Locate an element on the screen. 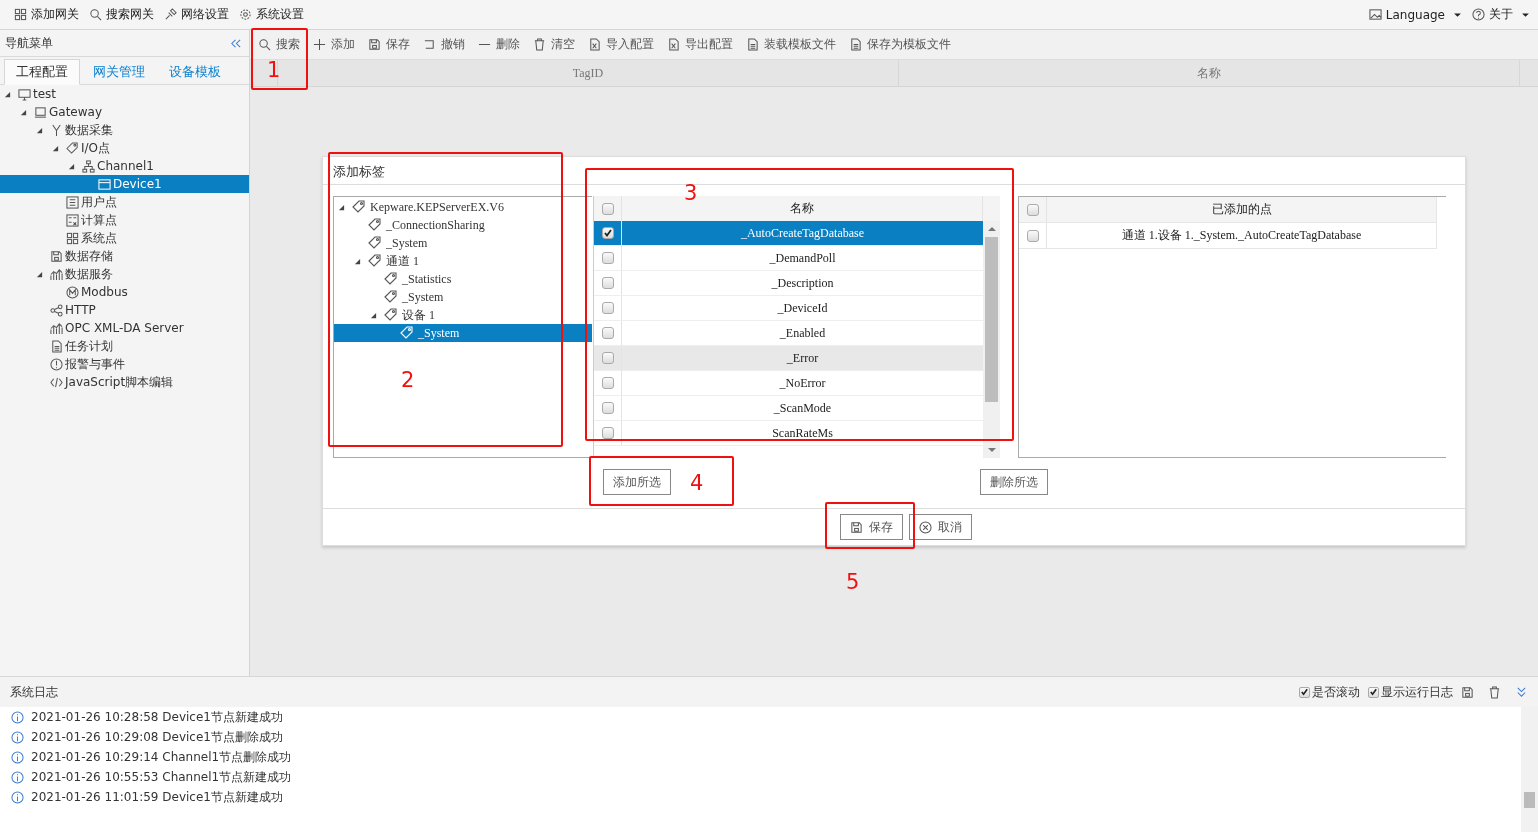 The width and height of the screenshot is (1538, 832). toolbar-button: 装载模板文件 is located at coordinates (791, 44).